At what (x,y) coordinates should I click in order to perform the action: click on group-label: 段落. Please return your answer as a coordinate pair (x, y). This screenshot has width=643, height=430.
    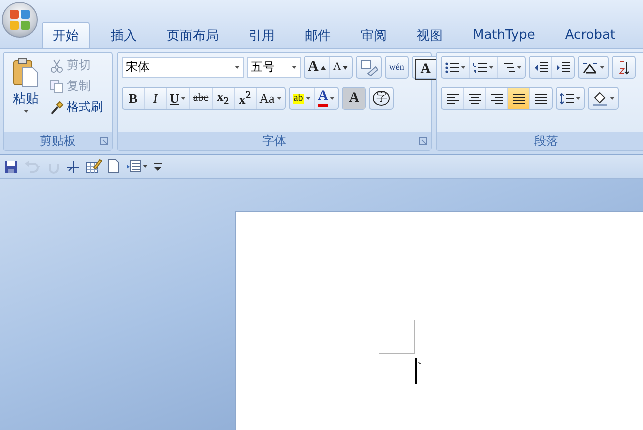
    Looking at the image, I should click on (546, 141).